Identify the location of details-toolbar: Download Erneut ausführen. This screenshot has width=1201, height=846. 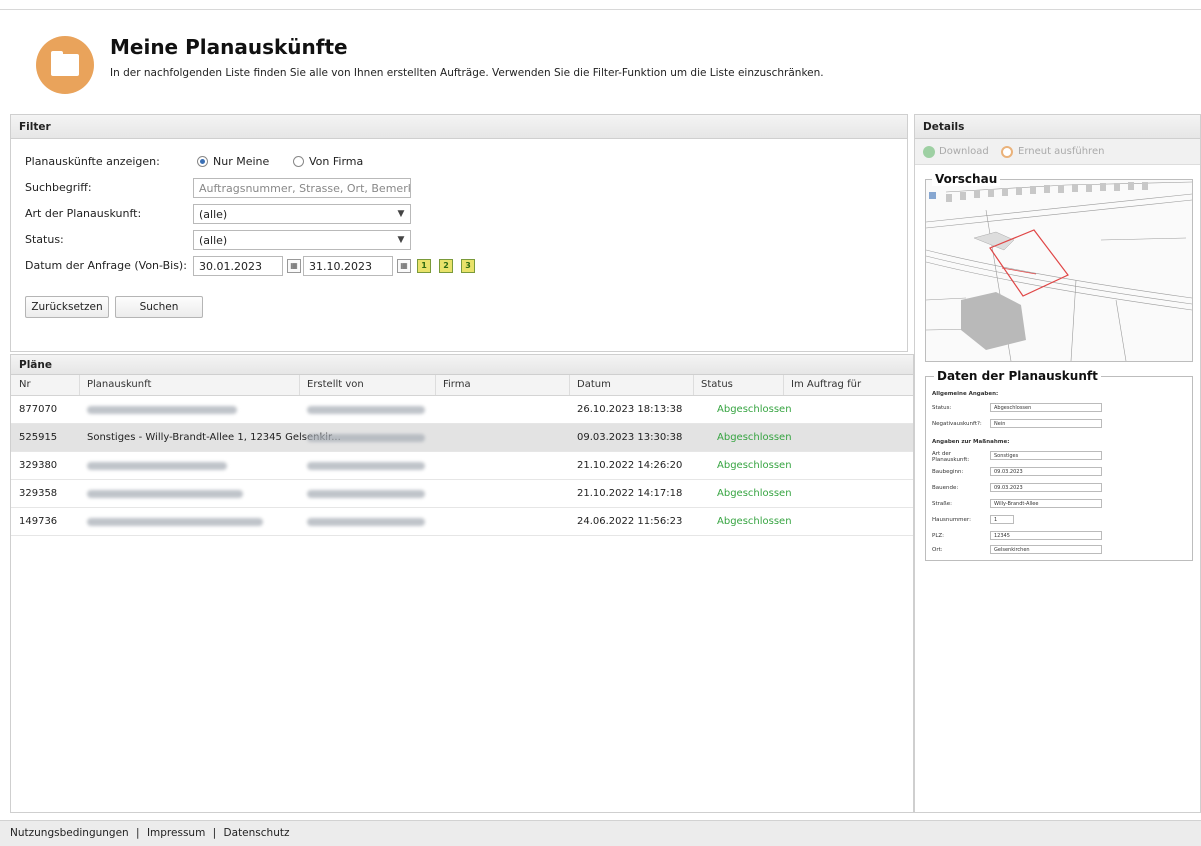
(1057, 152).